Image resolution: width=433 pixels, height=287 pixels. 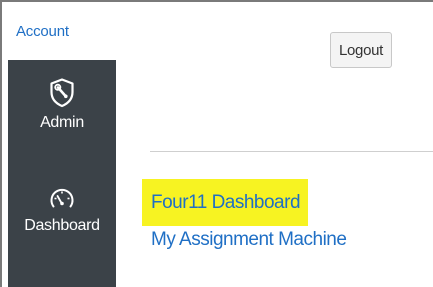 What do you see at coordinates (1, 143) in the screenshot?
I see `window-left-border` at bounding box center [1, 143].